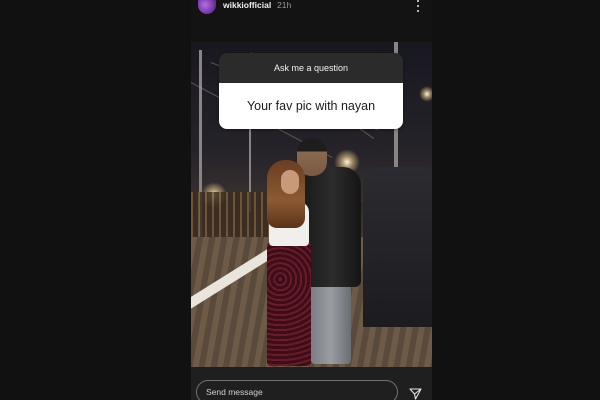 The height and width of the screenshot is (400, 600). What do you see at coordinates (297, 390) in the screenshot?
I see `send-message-input` at bounding box center [297, 390].